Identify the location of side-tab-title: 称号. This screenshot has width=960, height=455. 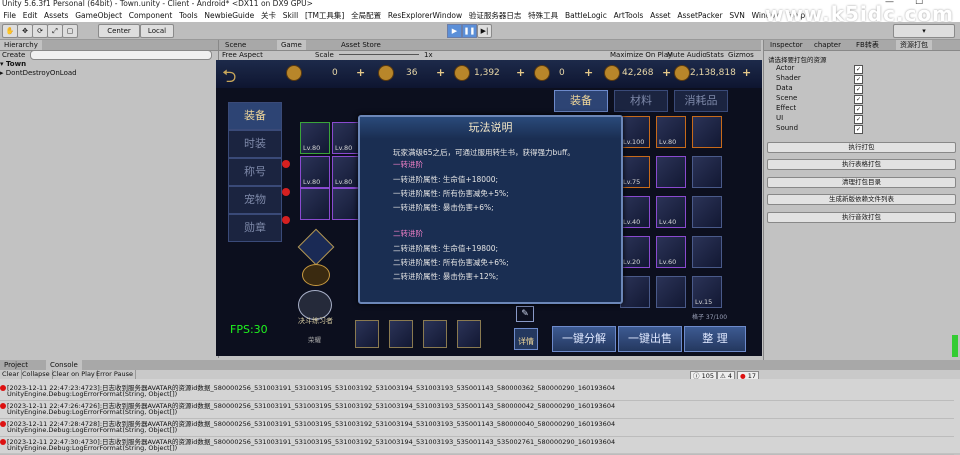
(255, 172).